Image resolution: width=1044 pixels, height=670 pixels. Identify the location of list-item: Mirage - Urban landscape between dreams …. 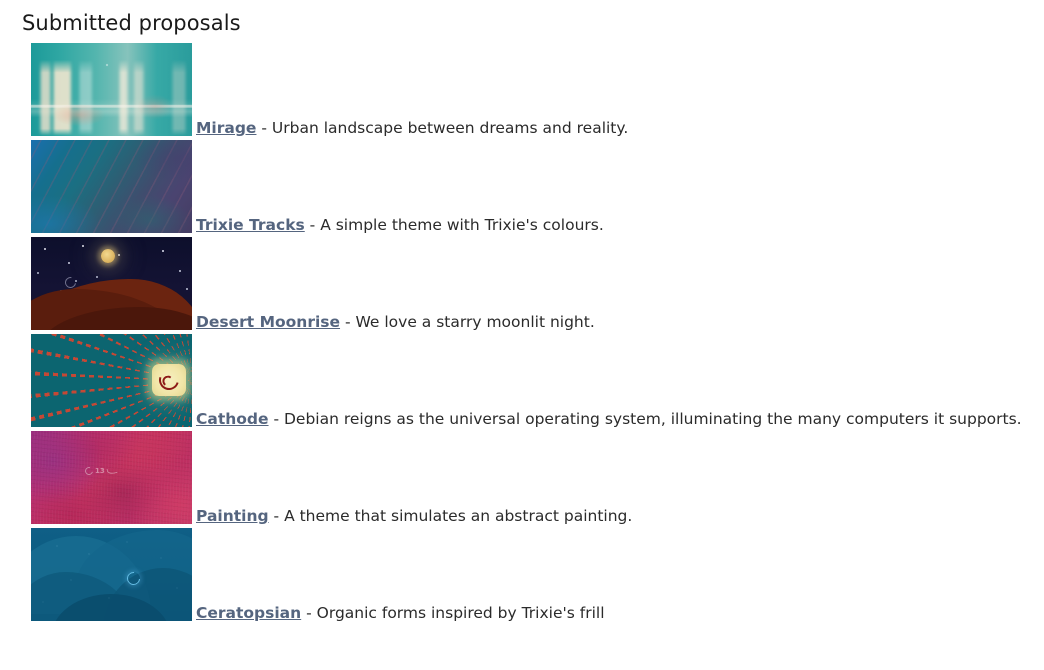
(522, 91).